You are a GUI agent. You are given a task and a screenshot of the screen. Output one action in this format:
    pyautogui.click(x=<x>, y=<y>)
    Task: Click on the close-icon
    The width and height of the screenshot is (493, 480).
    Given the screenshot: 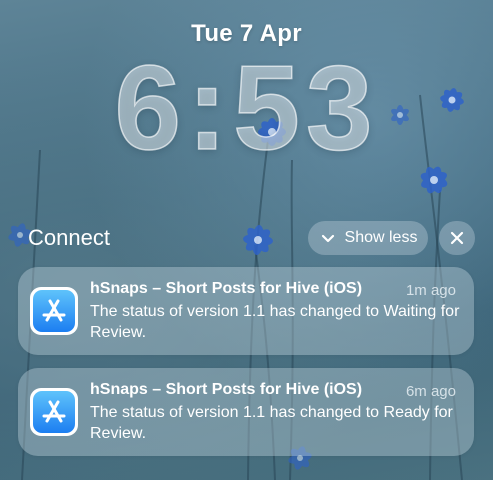 What is the action you would take?
    pyautogui.click(x=457, y=238)
    